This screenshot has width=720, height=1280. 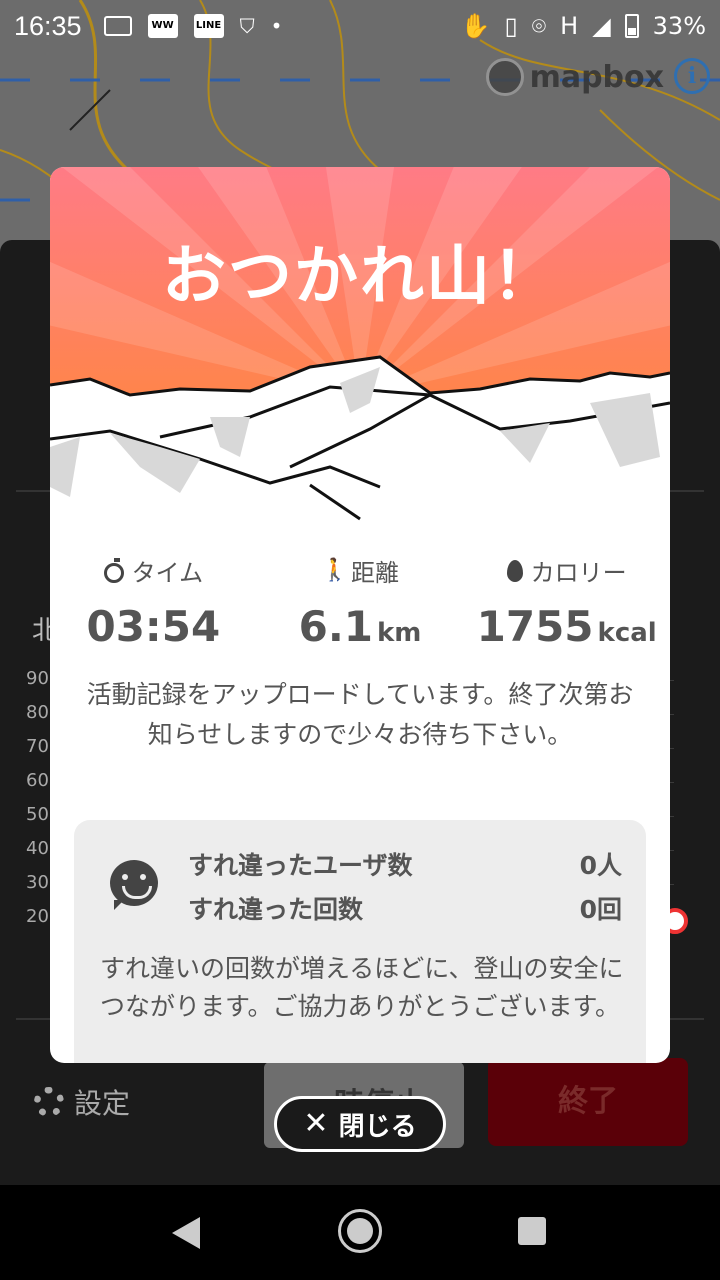 I want to click on activity-stats: タイム 03:54 🚶 距離 6.1 km カロリー 1755 kcal, so click(x=360, y=602).